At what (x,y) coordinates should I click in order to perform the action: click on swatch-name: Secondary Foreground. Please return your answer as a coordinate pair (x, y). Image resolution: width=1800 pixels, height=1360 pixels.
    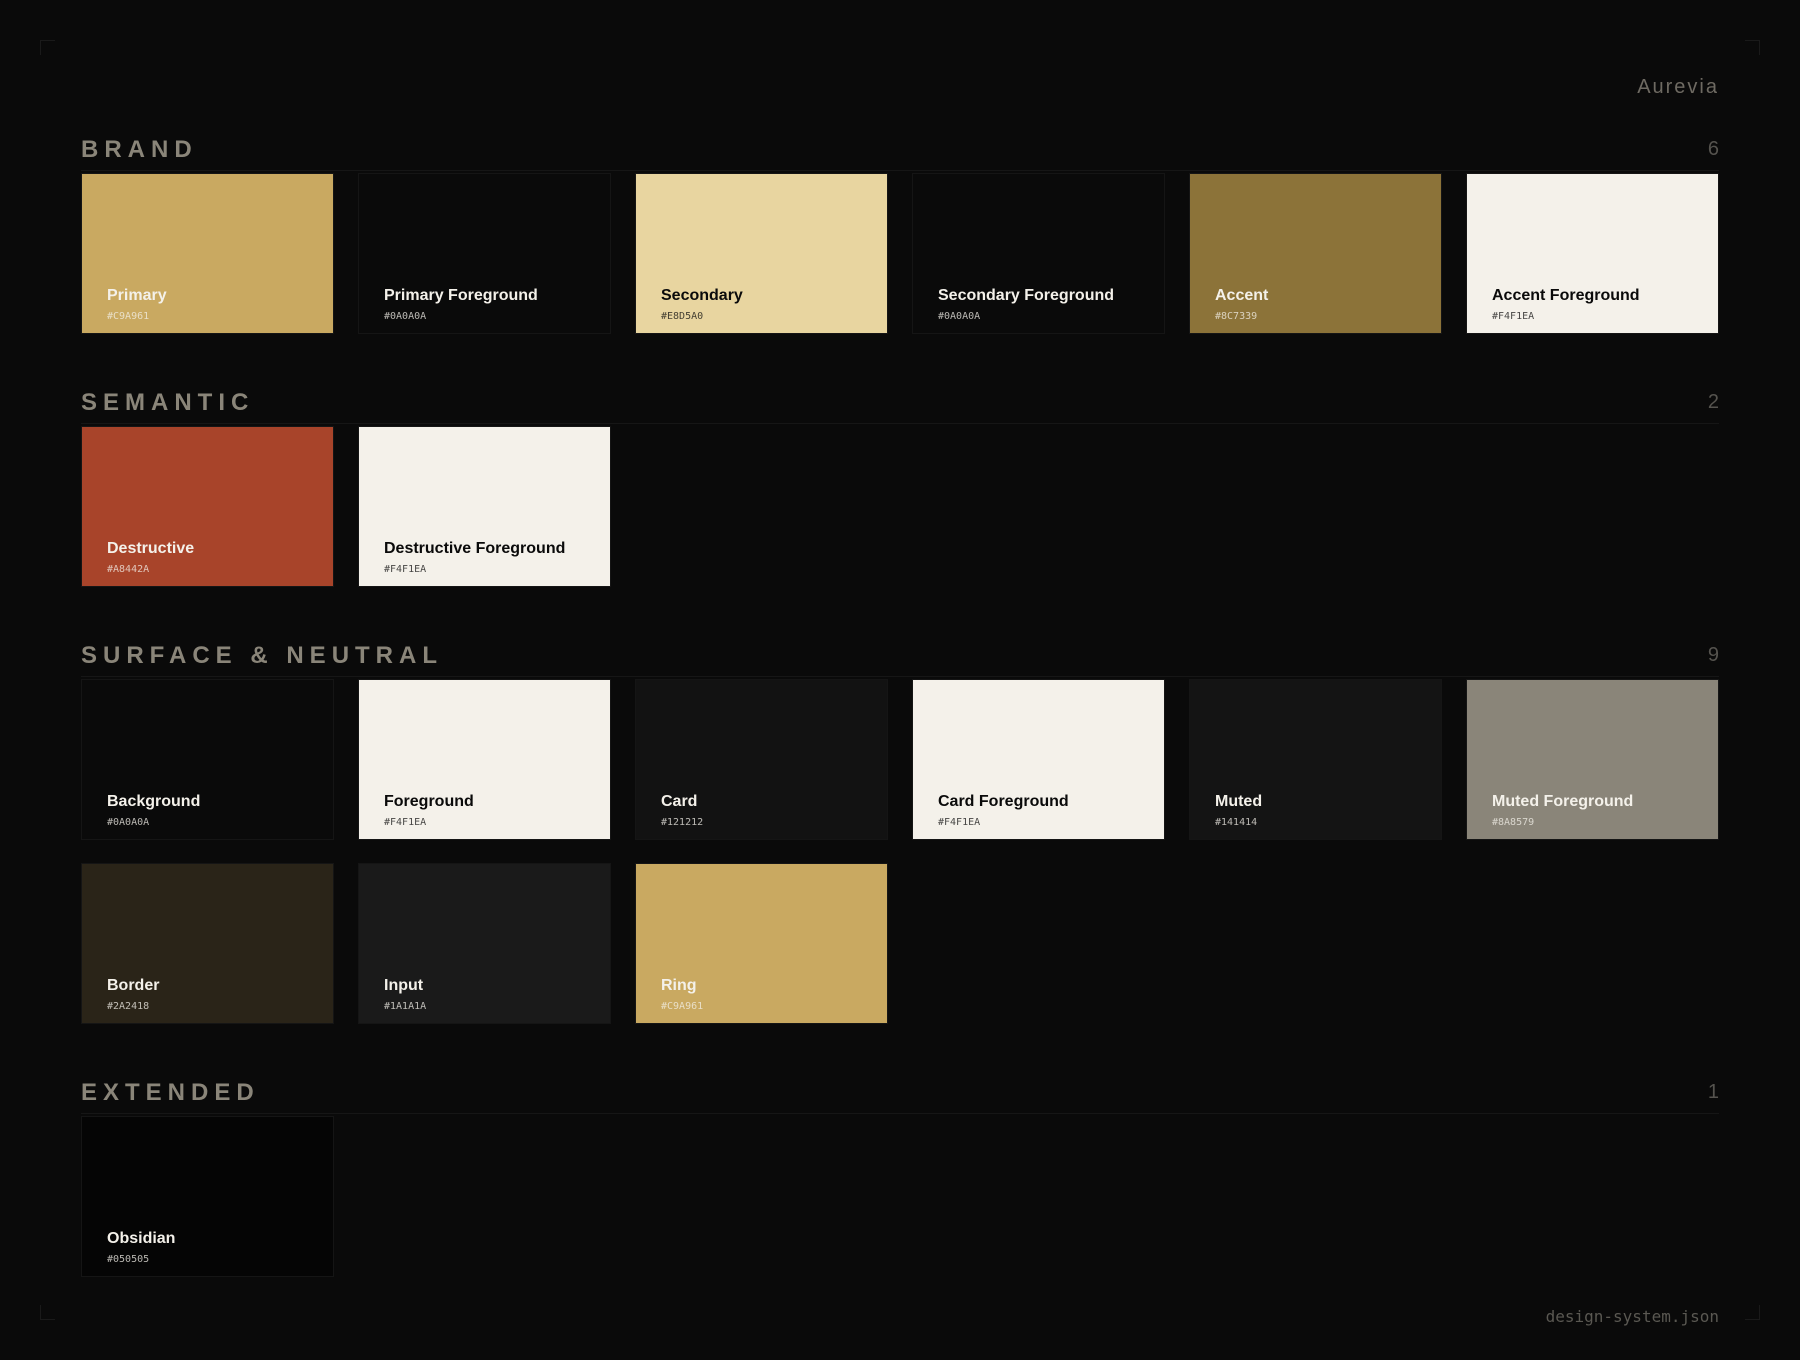
    Looking at the image, I should click on (1026, 295).